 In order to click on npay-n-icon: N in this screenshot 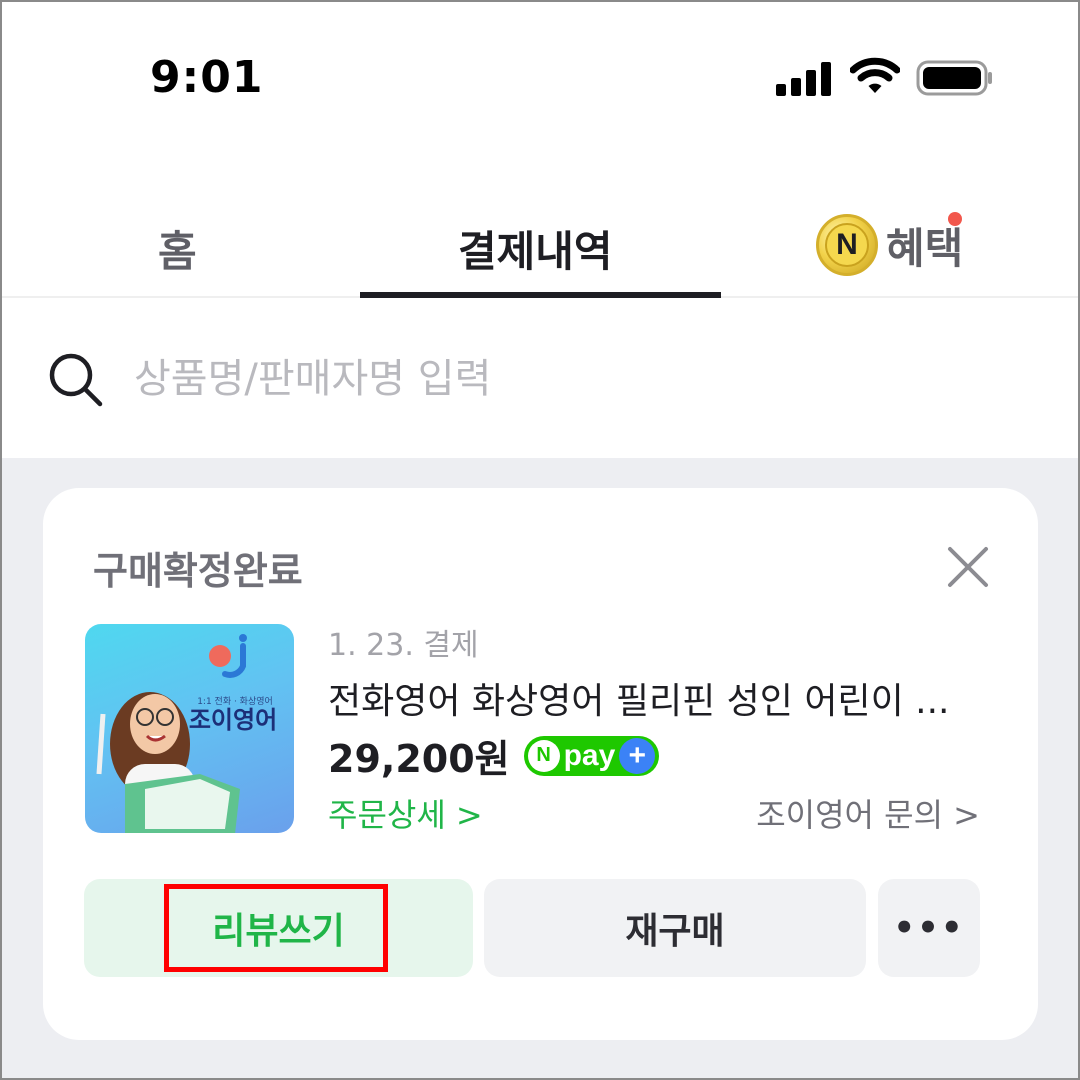, I will do `click(543, 755)`.